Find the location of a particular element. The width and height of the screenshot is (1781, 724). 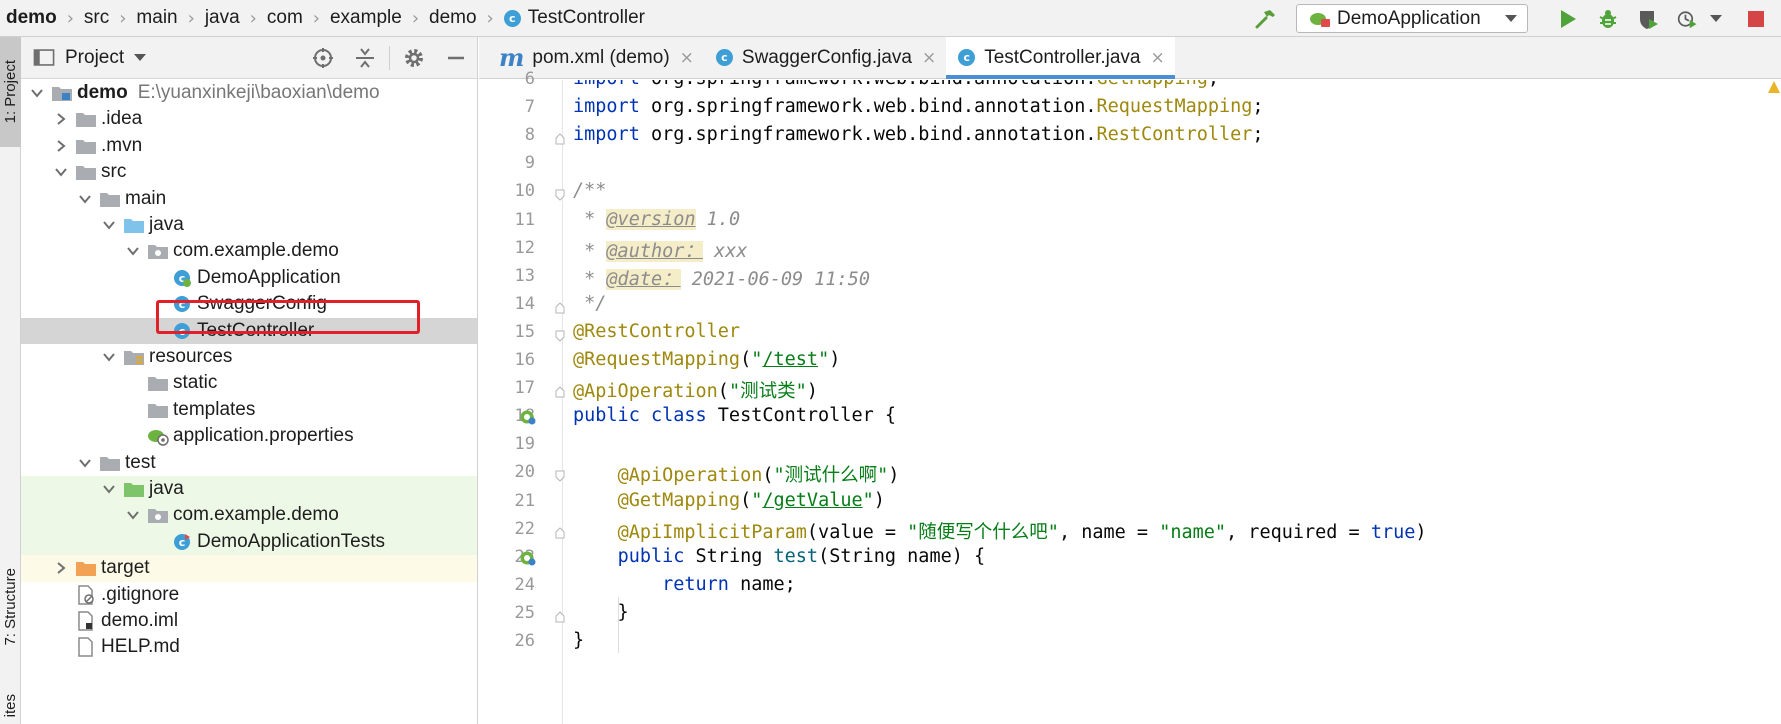

locate-icon is located at coordinates (323, 58).